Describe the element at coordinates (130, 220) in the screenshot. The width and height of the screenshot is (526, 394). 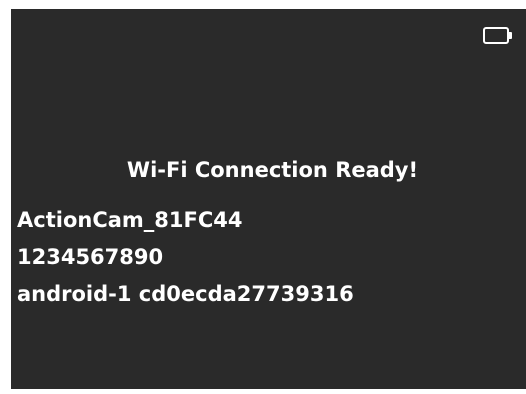
I see `wifi-ssid: ActionCam_81FC44` at that location.